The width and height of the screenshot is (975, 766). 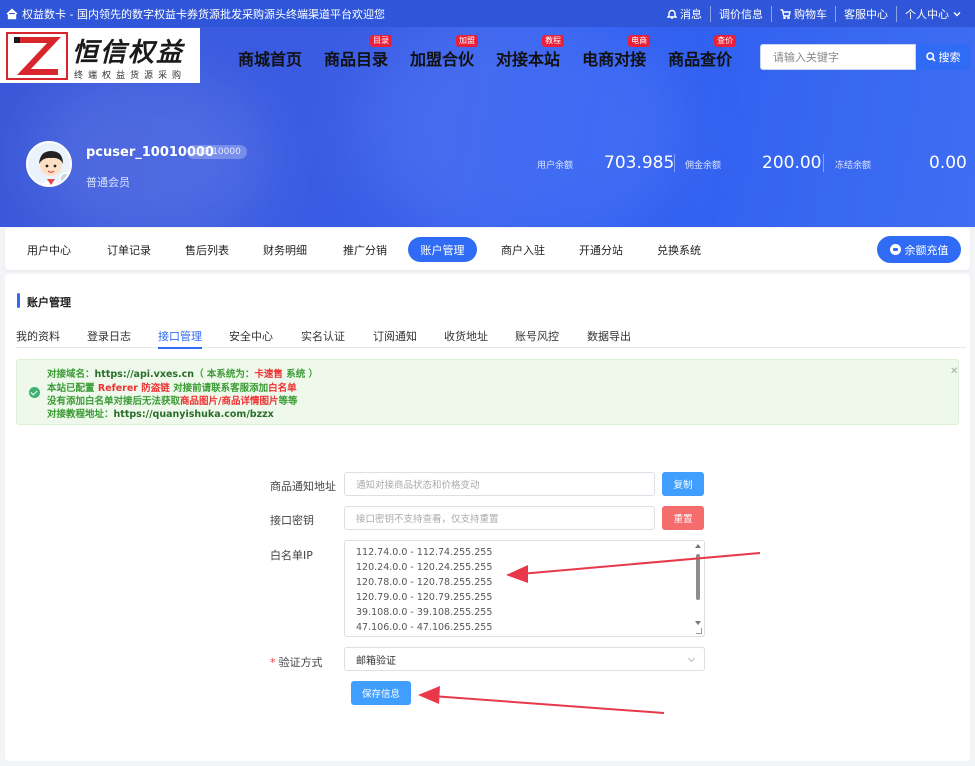 I want to click on nav-ecommerce: 电商对接 电商, so click(x=616, y=52).